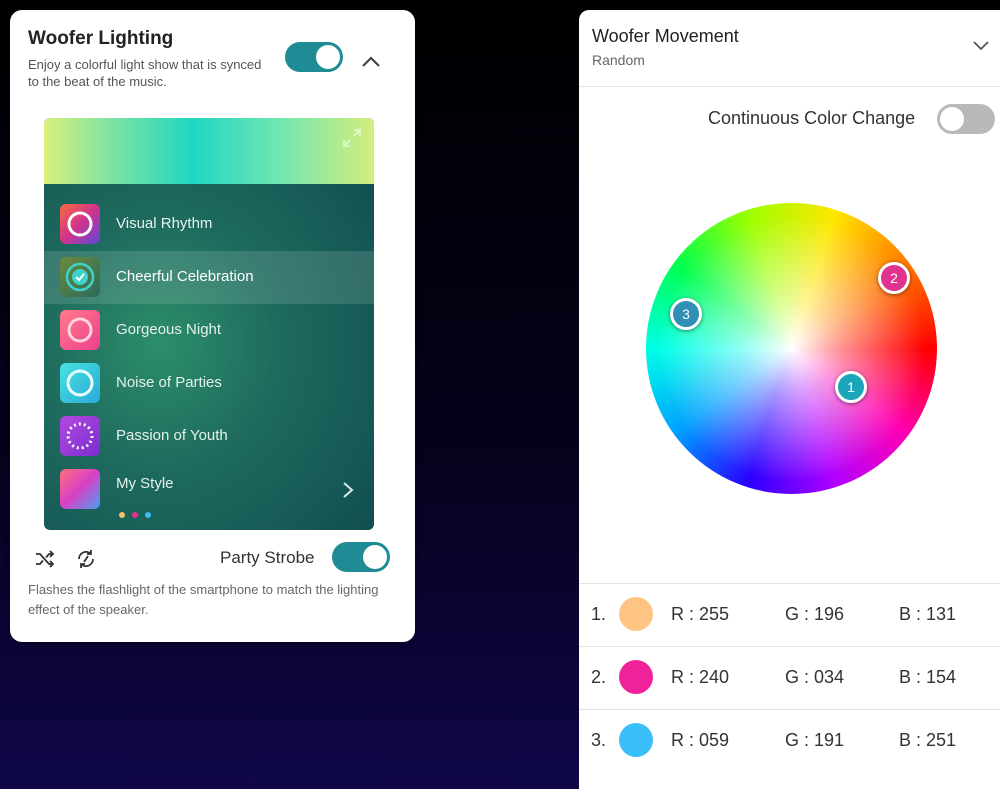 The height and width of the screenshot is (789, 1000). Describe the element at coordinates (700, 614) in the screenshot. I see `red-value: R : 255` at that location.